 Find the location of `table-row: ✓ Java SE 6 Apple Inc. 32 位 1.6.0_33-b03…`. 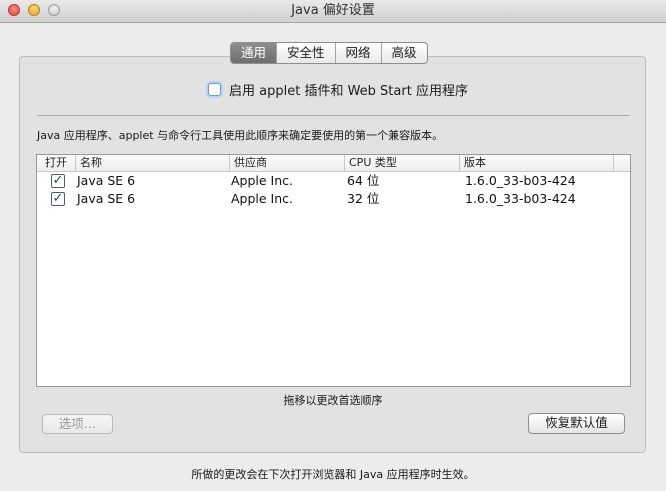

table-row: ✓ Java SE 6 Apple Inc. 32 位 1.6.0_33-b03… is located at coordinates (333, 199).